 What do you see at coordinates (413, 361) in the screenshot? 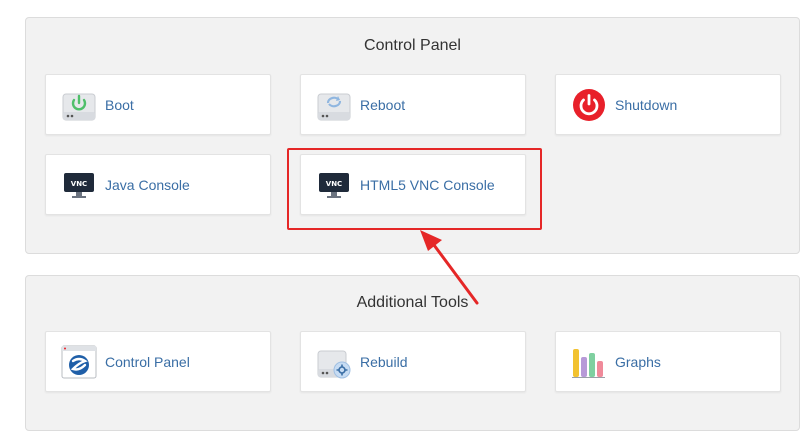
I see `rebuild-button: Rebuild` at bounding box center [413, 361].